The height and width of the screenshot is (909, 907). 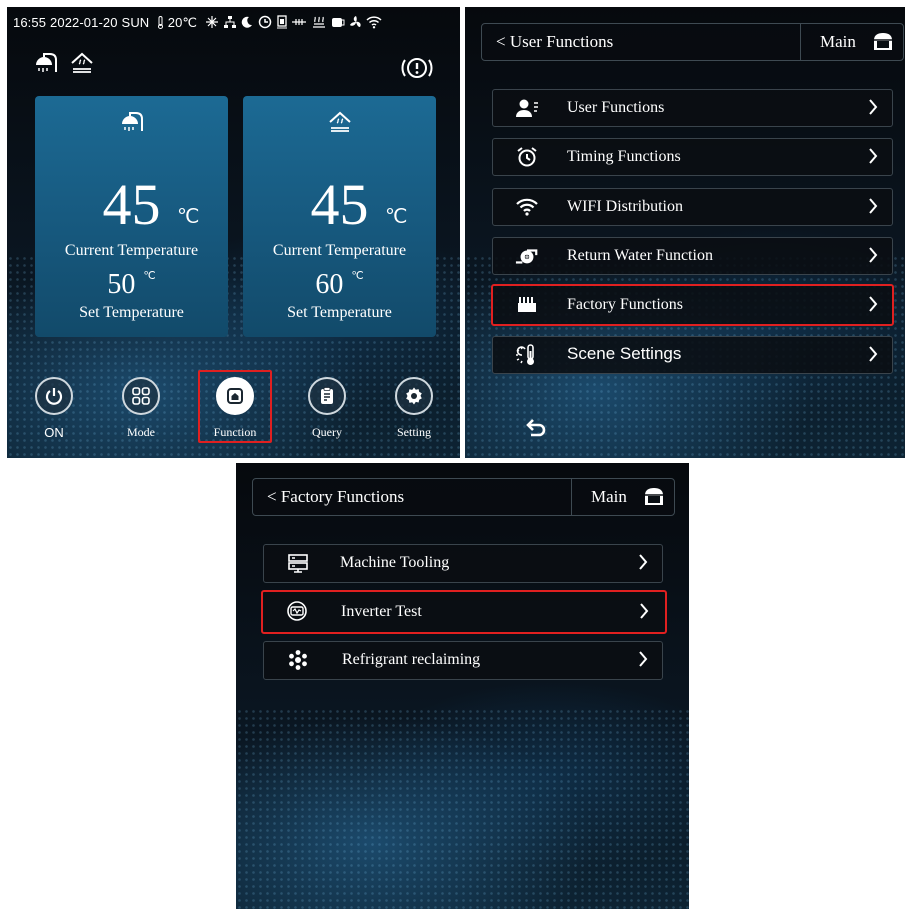 I want to click on back-button: < User Functions, so click(x=554, y=42).